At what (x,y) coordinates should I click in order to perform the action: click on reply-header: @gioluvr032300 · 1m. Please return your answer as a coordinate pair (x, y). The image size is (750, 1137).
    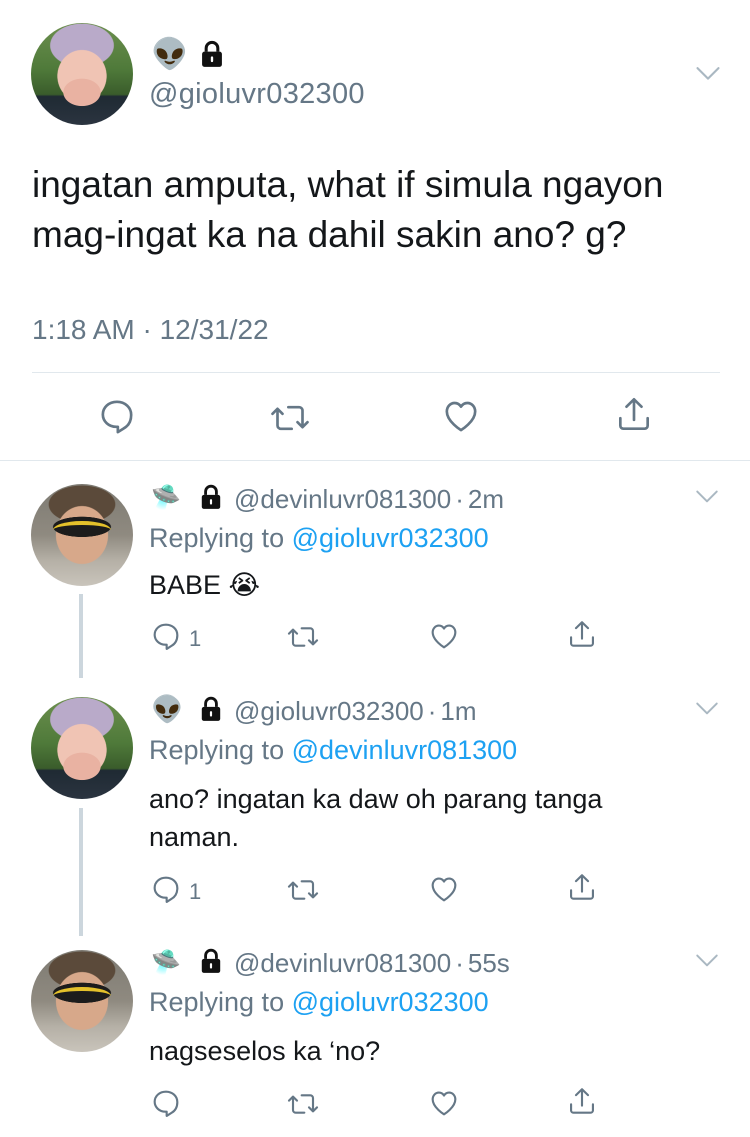
    Looking at the image, I should click on (355, 711).